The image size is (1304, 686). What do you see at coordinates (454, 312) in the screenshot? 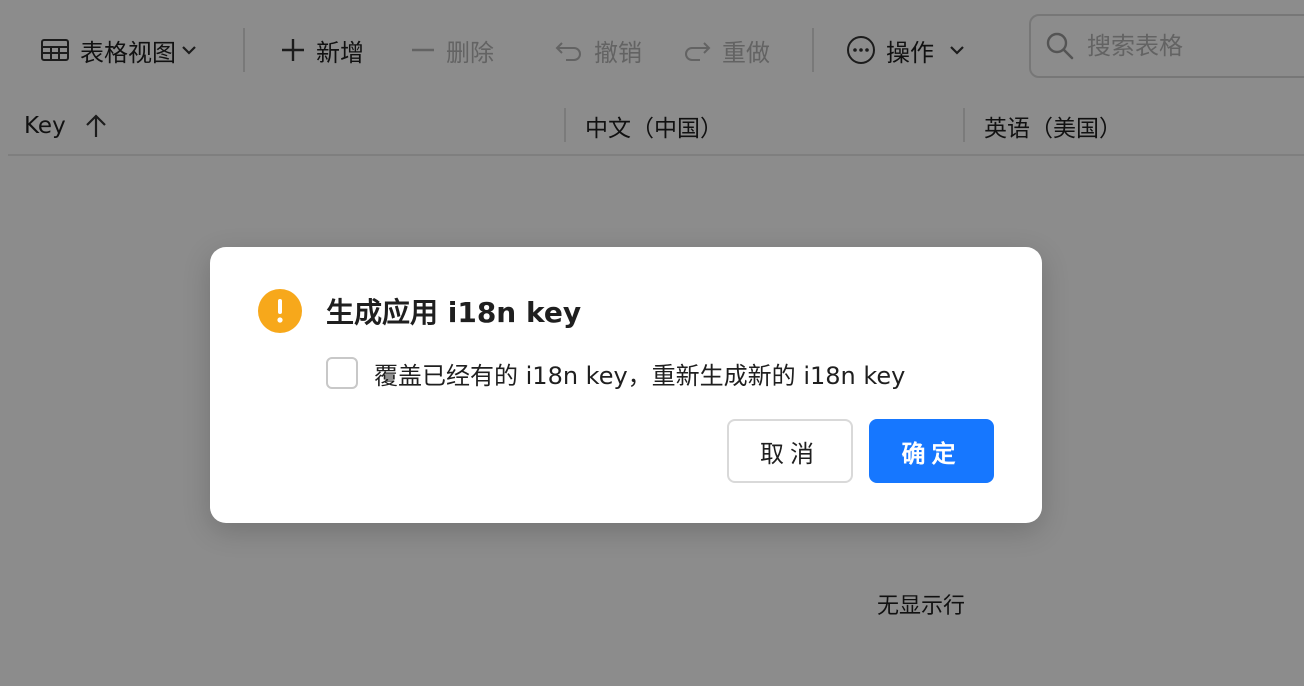
I see `dialog-title: 生成应用 i18n key` at bounding box center [454, 312].